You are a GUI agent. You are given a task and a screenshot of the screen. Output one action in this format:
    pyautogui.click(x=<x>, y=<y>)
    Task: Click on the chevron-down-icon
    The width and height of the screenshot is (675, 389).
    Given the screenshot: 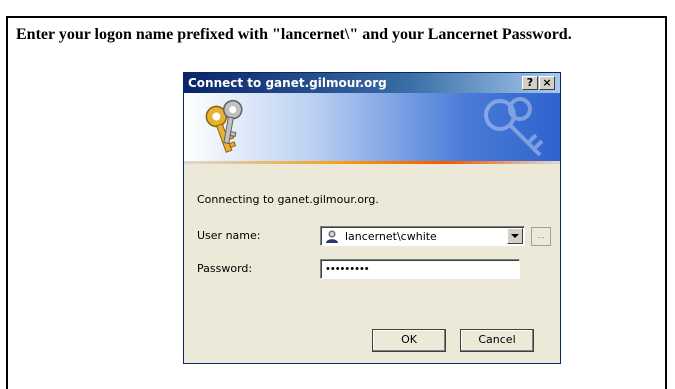 What is the action you would take?
    pyautogui.click(x=515, y=236)
    